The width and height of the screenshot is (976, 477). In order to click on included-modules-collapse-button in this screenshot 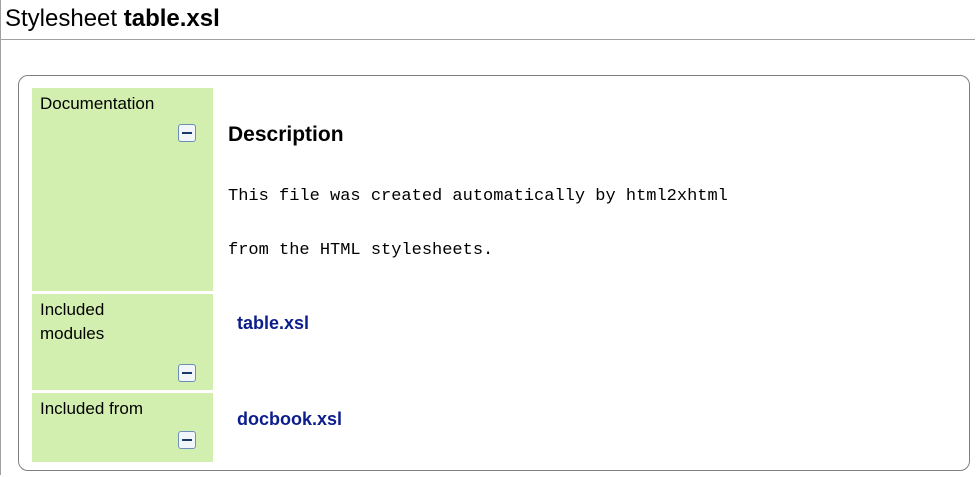, I will do `click(187, 373)`.